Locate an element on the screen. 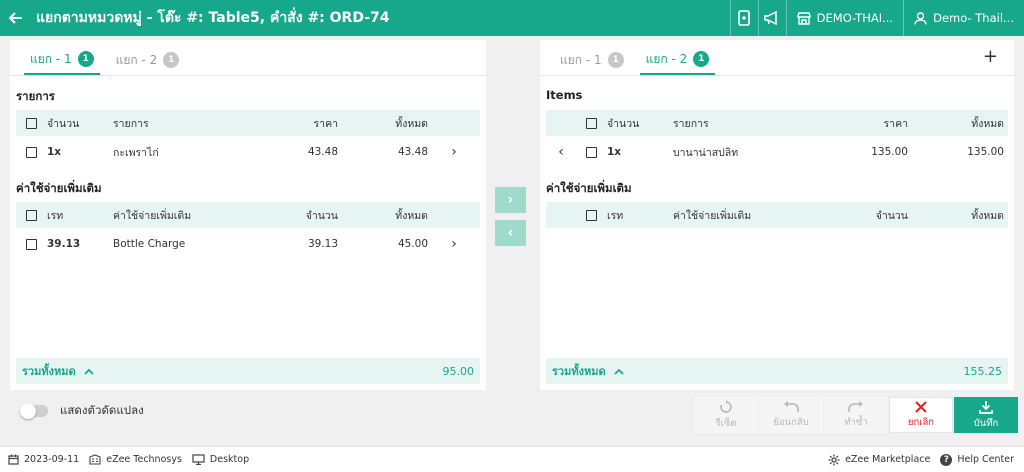 This screenshot has height=472, width=1024. redo-button: ทำซ้ำ is located at coordinates (856, 415).